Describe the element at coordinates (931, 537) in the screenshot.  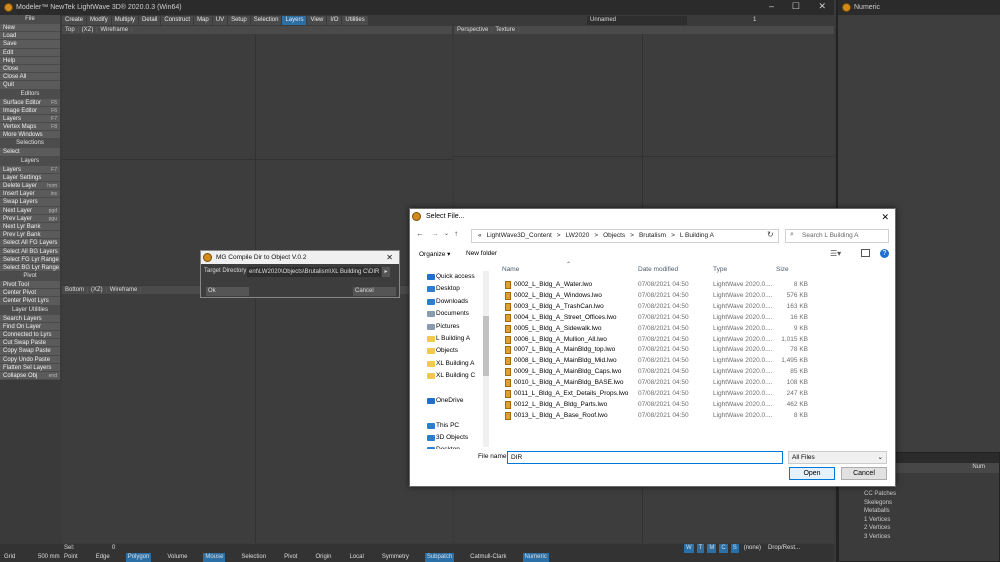
I see `layer-list-item: 3 Vertices` at that location.